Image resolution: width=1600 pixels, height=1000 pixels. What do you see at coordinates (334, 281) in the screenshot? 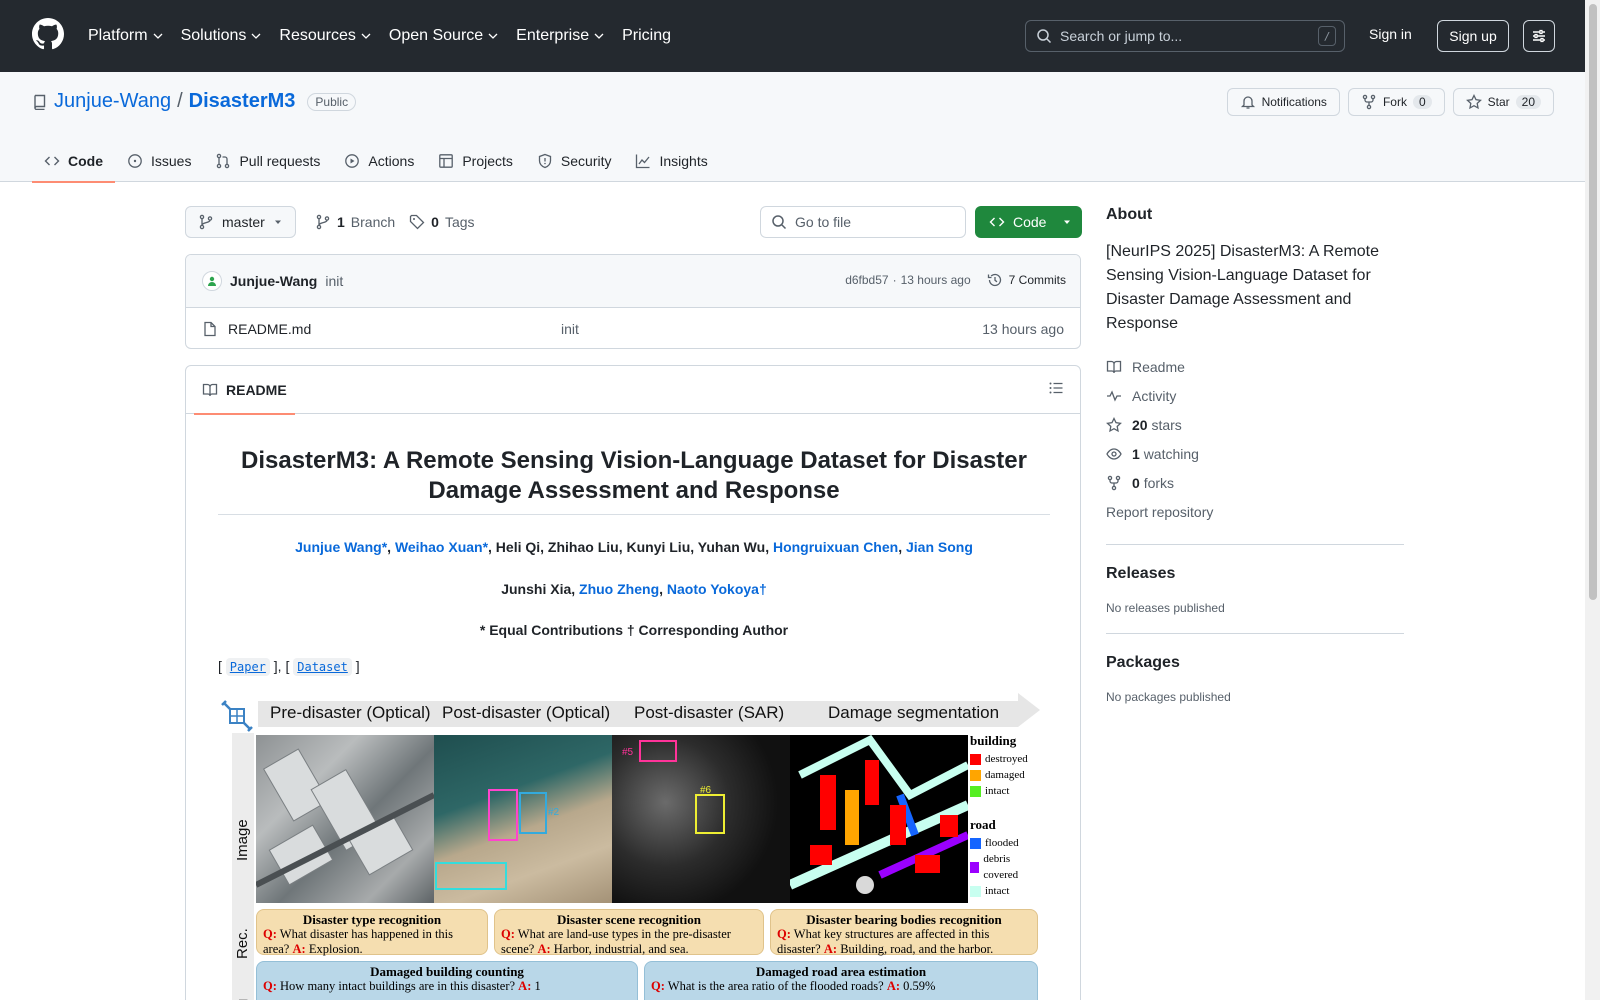
I see `commit-message-link: init` at bounding box center [334, 281].